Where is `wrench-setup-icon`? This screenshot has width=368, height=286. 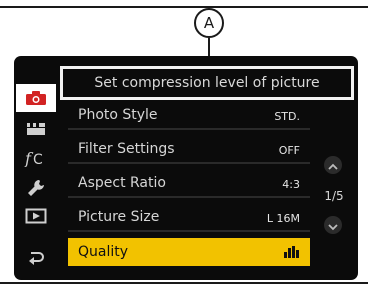 wrench-setup-icon is located at coordinates (36, 188).